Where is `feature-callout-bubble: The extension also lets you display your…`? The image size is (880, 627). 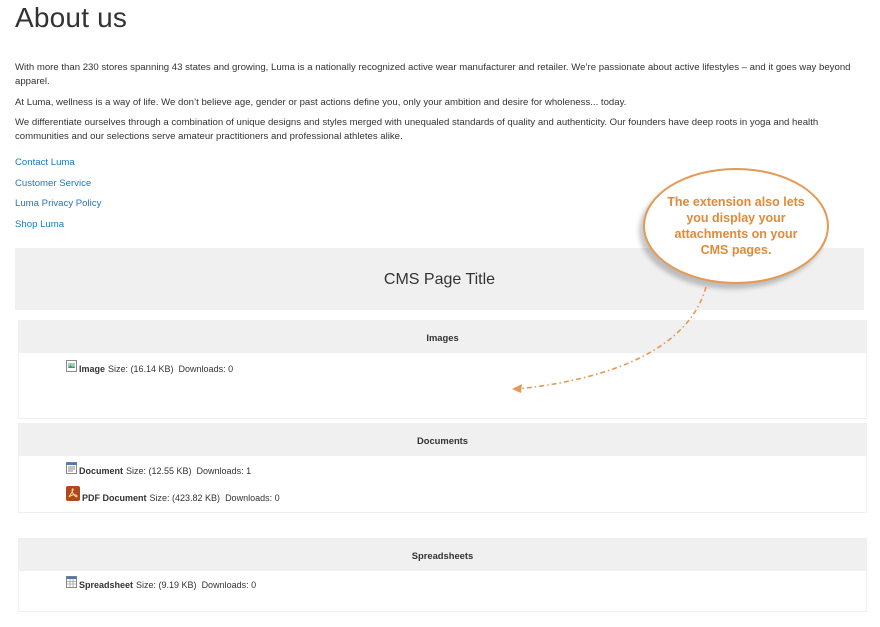
feature-callout-bubble: The extension also lets you display your… is located at coordinates (736, 226).